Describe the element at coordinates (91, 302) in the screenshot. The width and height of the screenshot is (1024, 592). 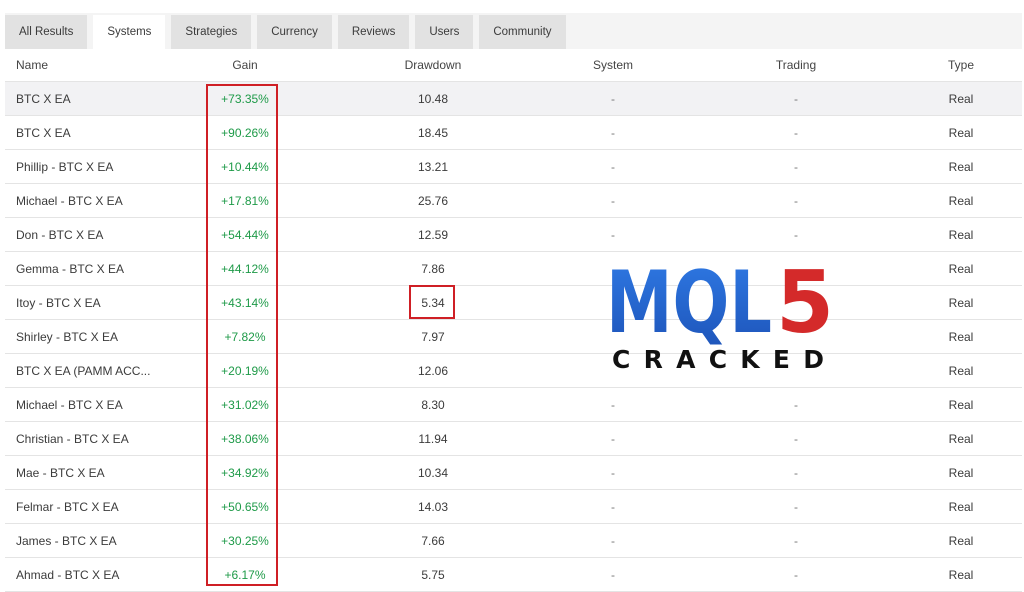
I see `system-name-link: Itoy - BTC X EA` at that location.